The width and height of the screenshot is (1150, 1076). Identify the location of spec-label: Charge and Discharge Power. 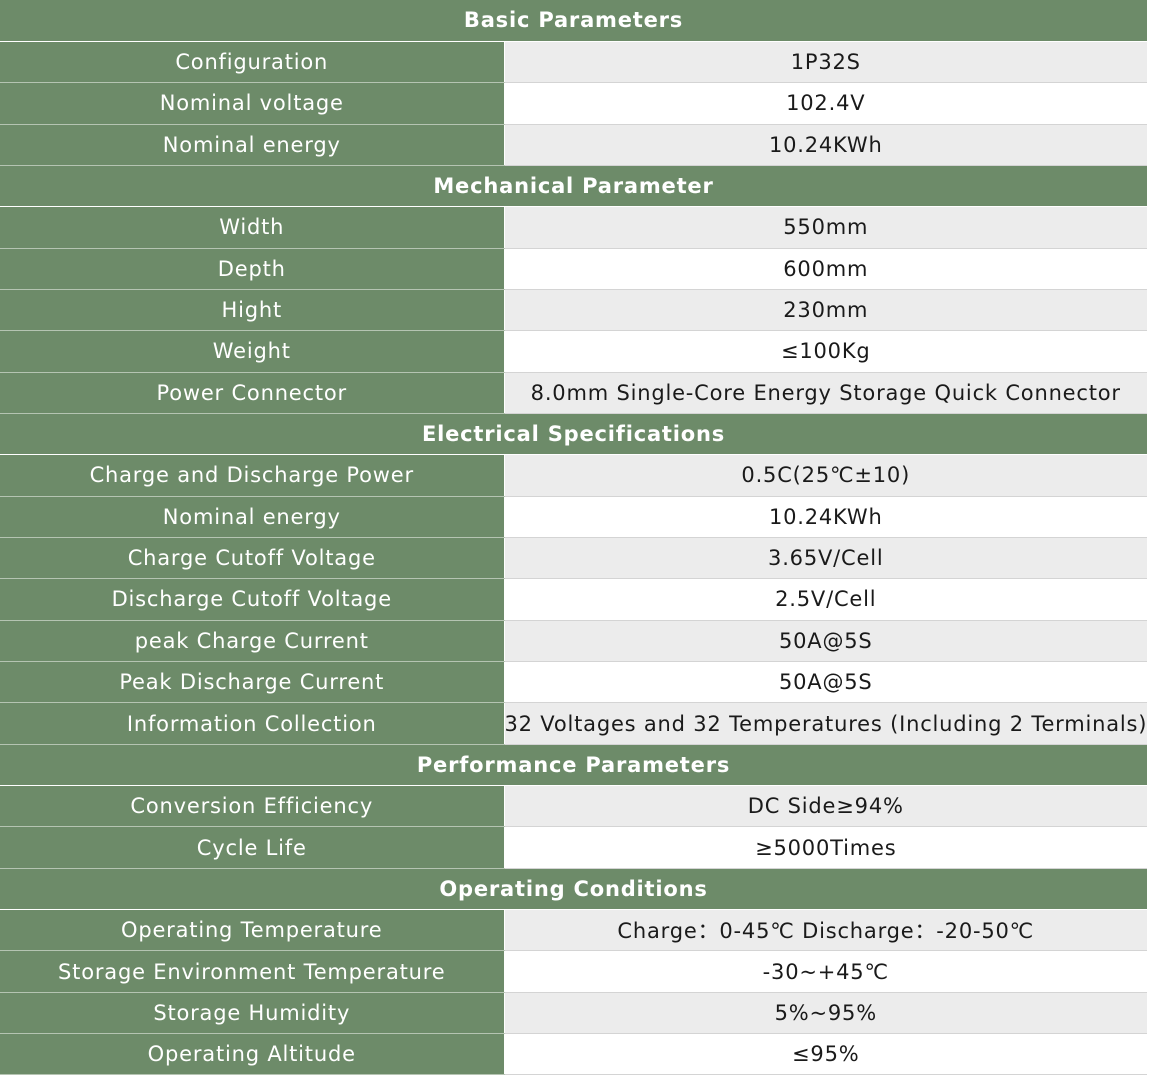
(252, 475).